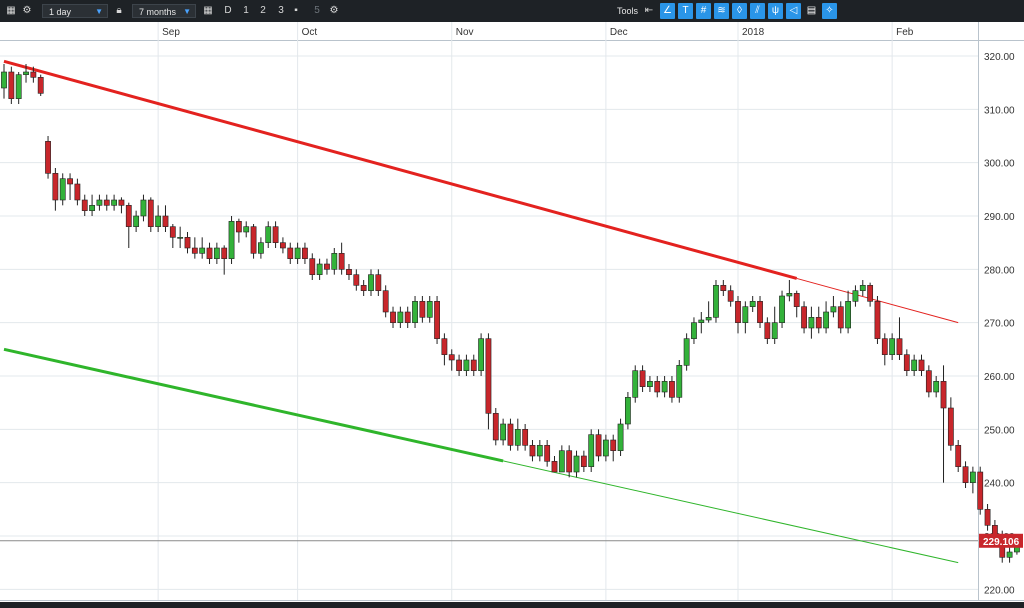 The image size is (1024, 608). Describe the element at coordinates (512, 605) in the screenshot. I see `bottom-scrollbar` at that location.